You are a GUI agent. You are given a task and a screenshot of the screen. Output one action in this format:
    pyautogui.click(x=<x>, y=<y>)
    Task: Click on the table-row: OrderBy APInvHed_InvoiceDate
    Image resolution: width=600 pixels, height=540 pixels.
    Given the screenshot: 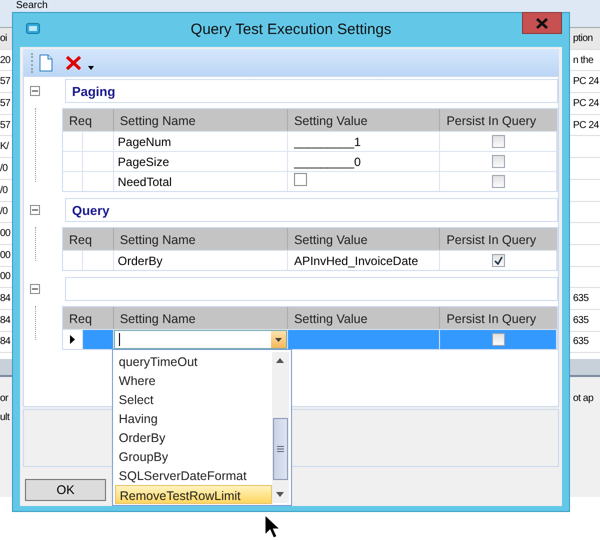 What is the action you would take?
    pyautogui.click(x=310, y=260)
    